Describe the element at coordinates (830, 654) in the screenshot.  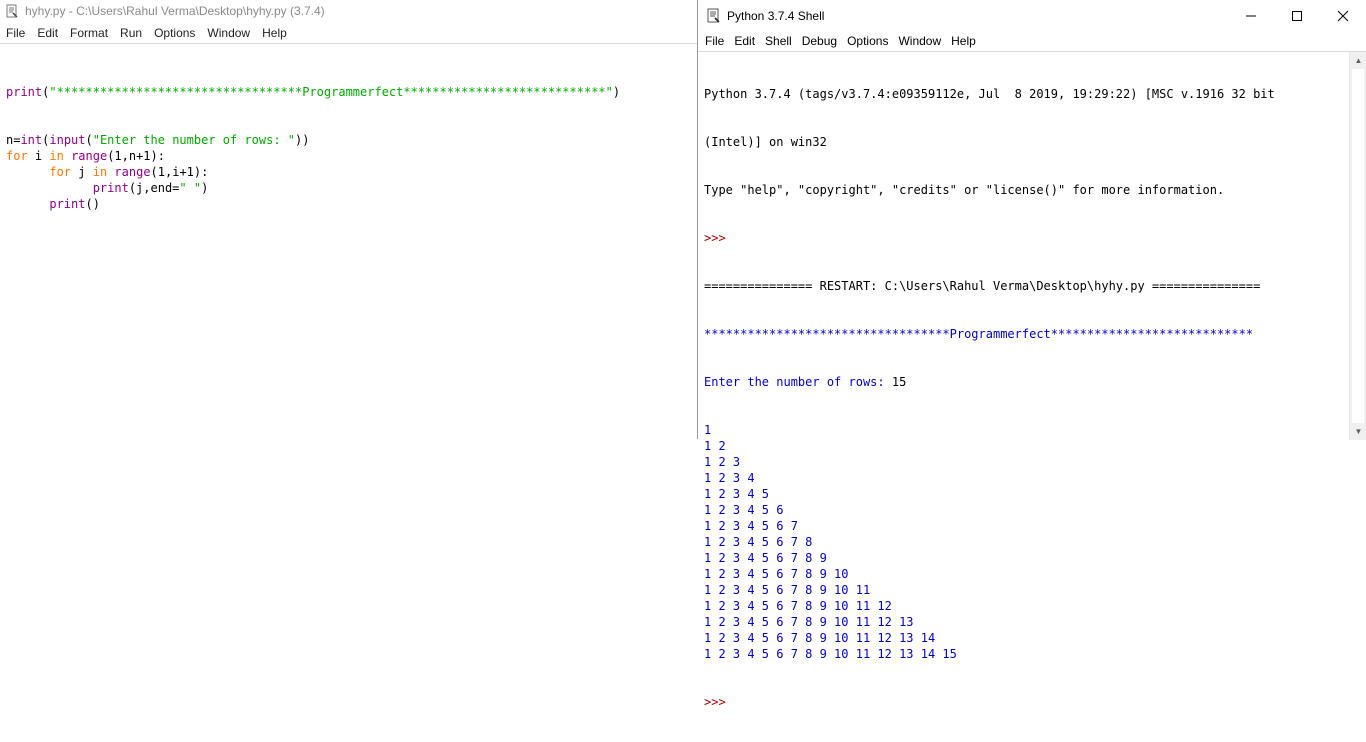
I see `output-row: 1 2 3 4 5 6 7 8 9 10 11 12 13 14 15` at that location.